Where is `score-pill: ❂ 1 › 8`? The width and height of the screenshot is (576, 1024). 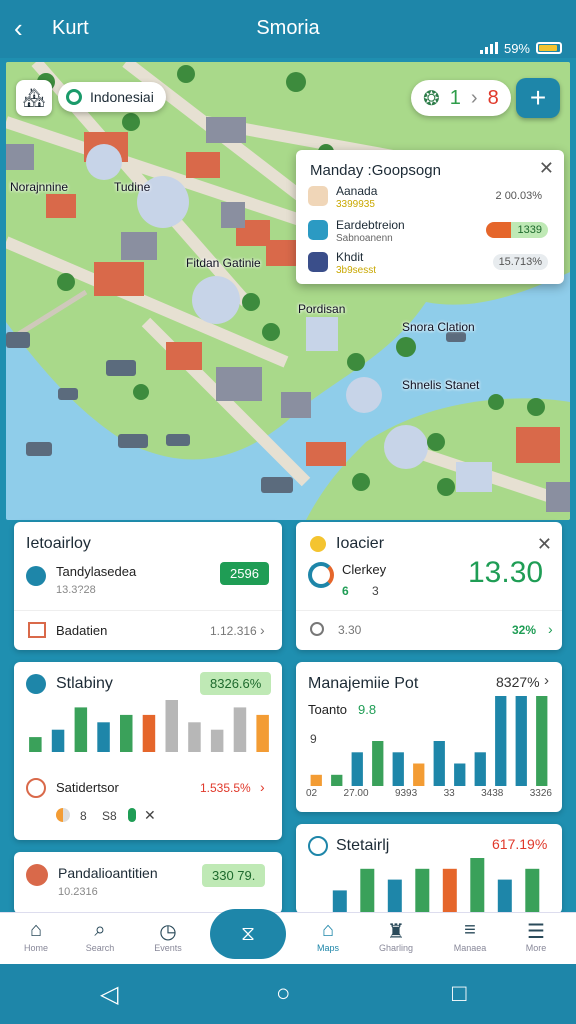 score-pill: ❂ 1 › 8 is located at coordinates (461, 98).